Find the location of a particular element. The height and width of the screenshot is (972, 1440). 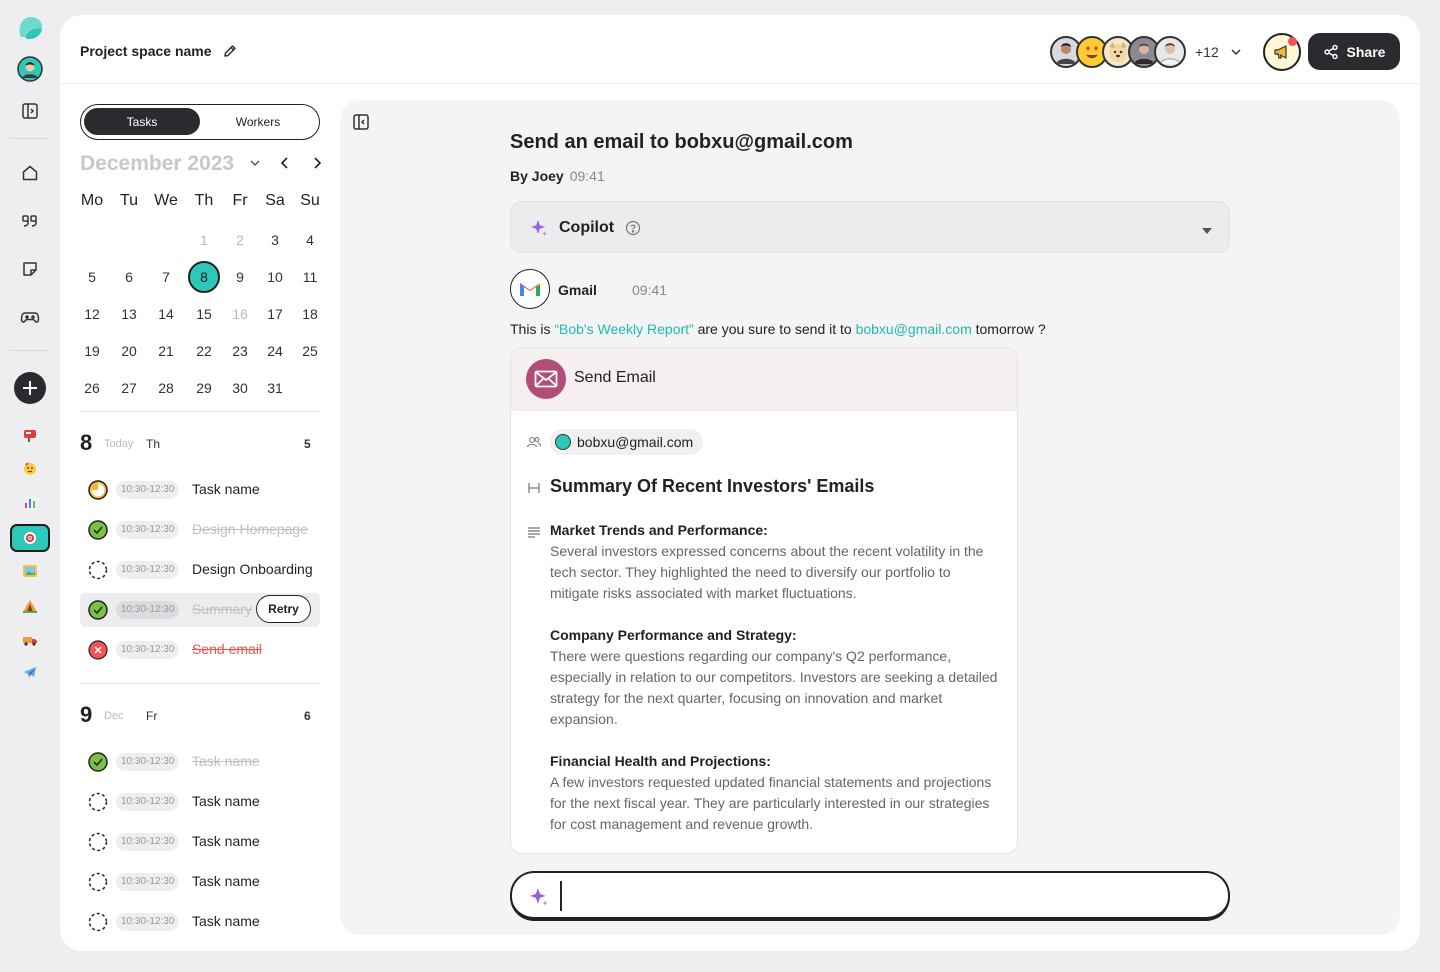

next-month-button is located at coordinates (317, 163).